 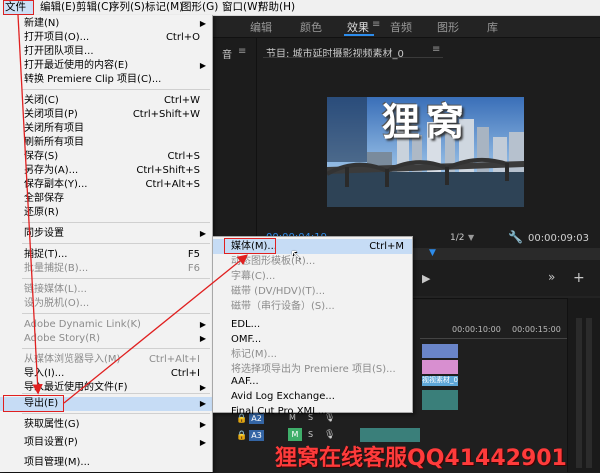 What do you see at coordinates (421, 458) in the screenshot?
I see `watermark-text: 狸窝在线客服QQ41442901` at bounding box center [421, 458].